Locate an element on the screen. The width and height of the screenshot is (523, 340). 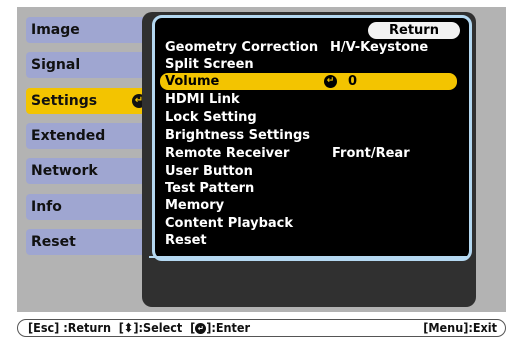
sidebar-item-settings: Settings ↵ is located at coordinates (87, 101).